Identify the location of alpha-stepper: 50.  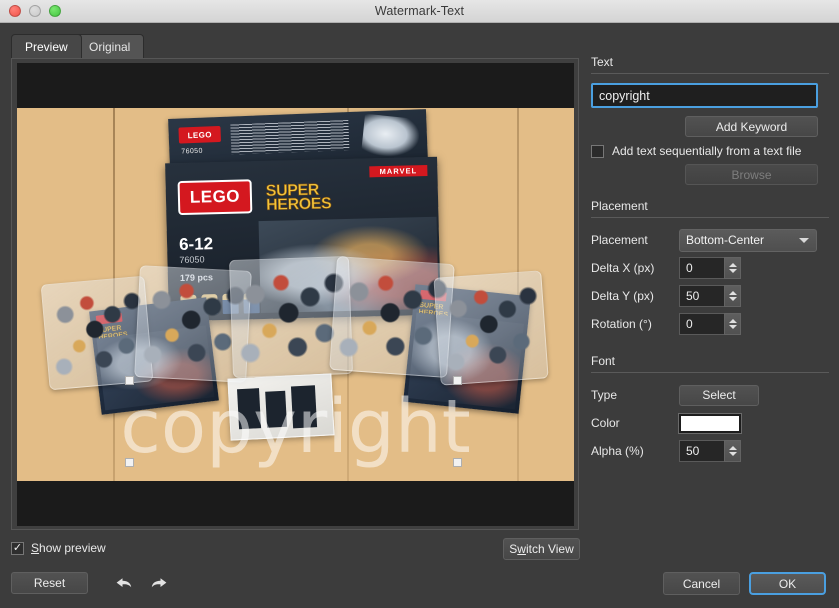
(710, 451).